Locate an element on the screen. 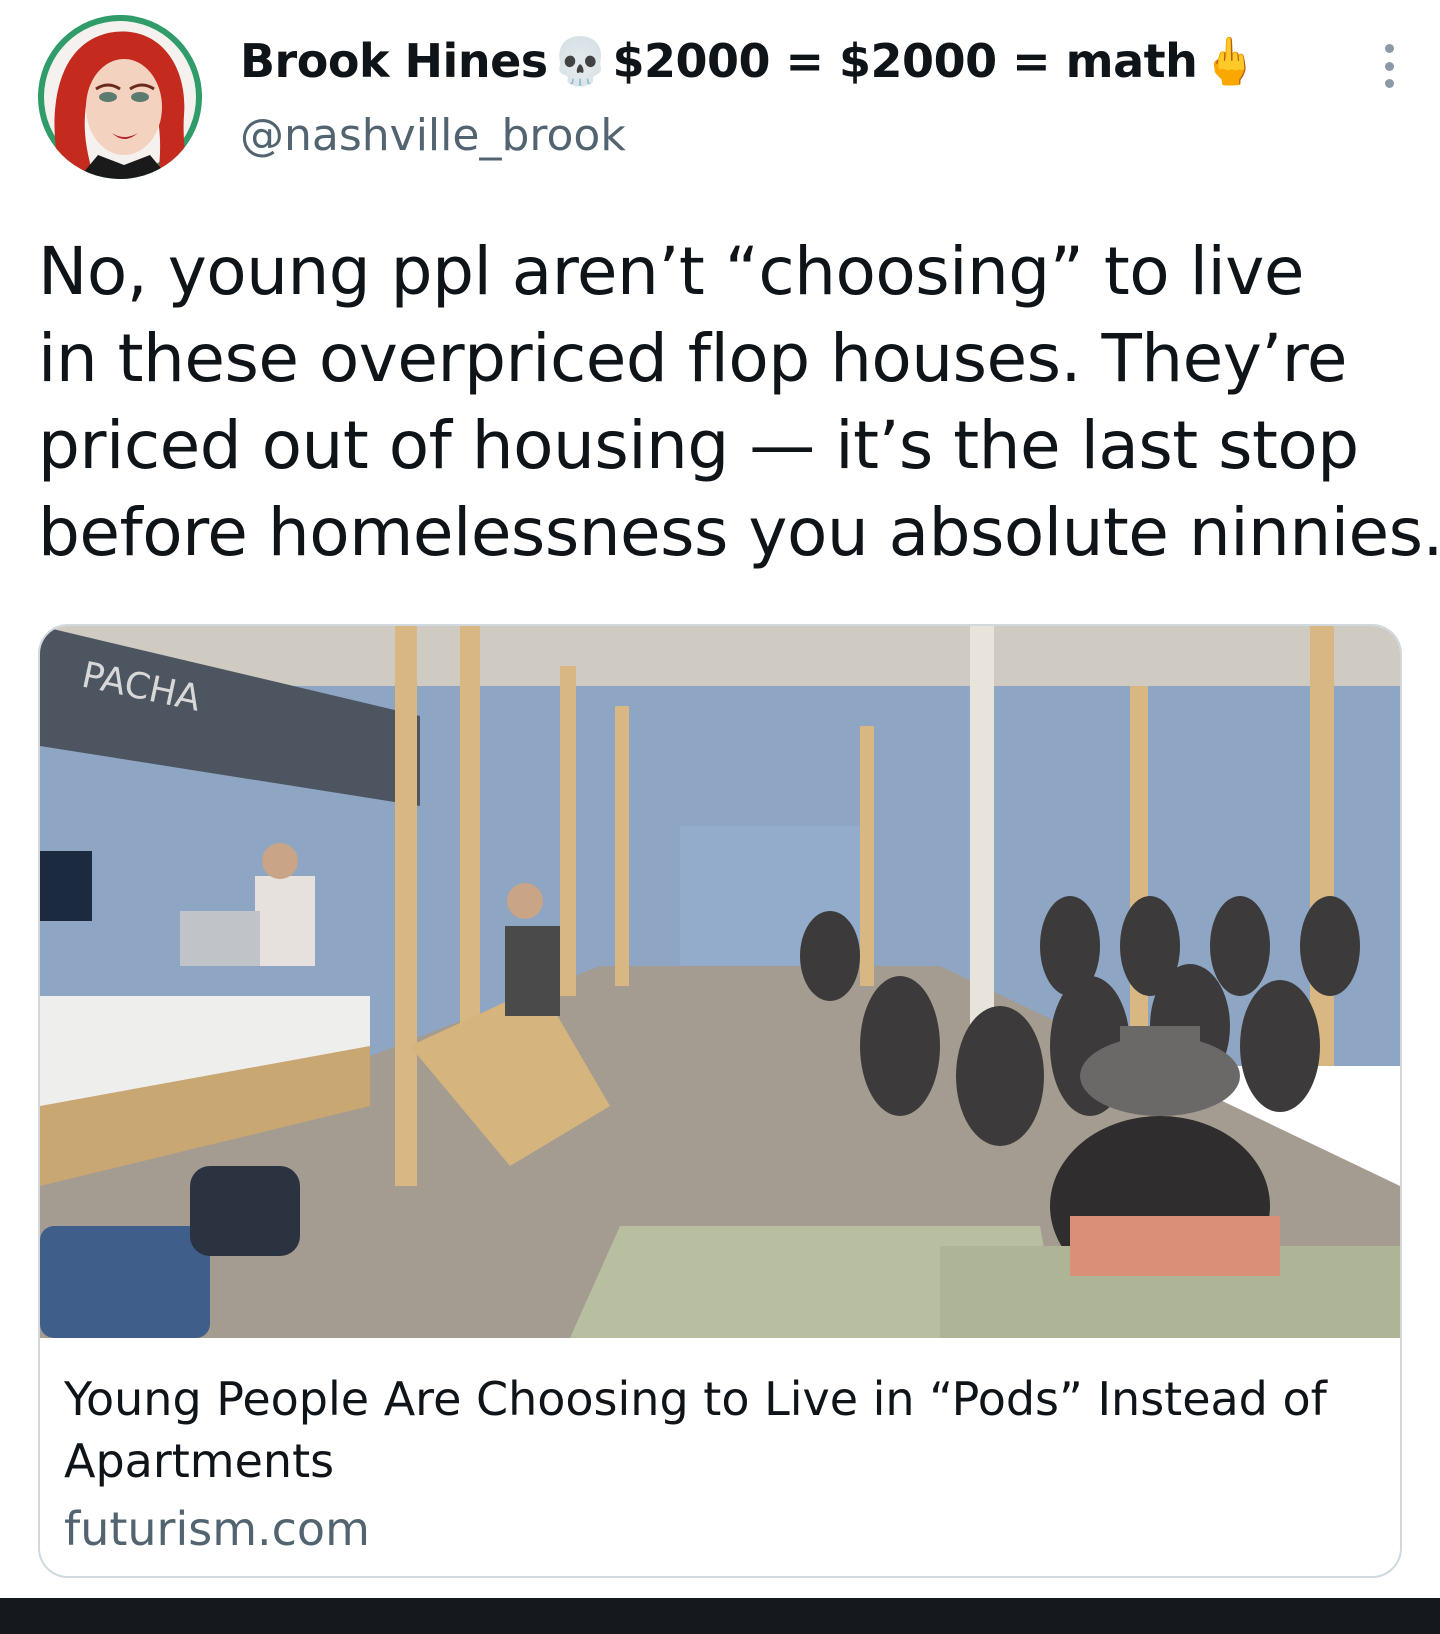  author-name-row: Brook Hines 💀 $2000 = $2000 = math 🖕 is located at coordinates (751, 61).